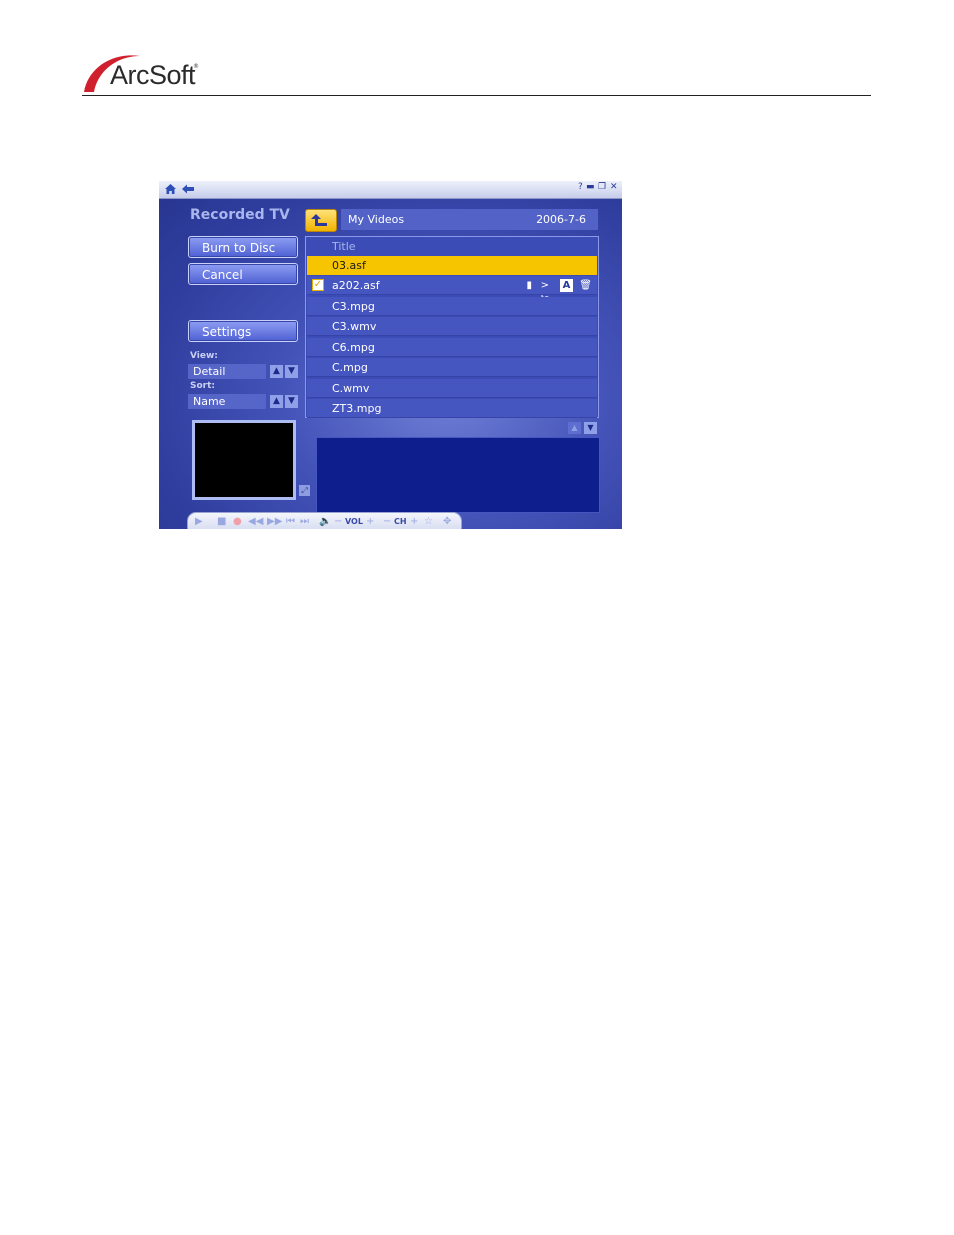 Image resolution: width=954 pixels, height=1235 pixels. What do you see at coordinates (452, 347) in the screenshot?
I see `list-item: C6.mpg` at bounding box center [452, 347].